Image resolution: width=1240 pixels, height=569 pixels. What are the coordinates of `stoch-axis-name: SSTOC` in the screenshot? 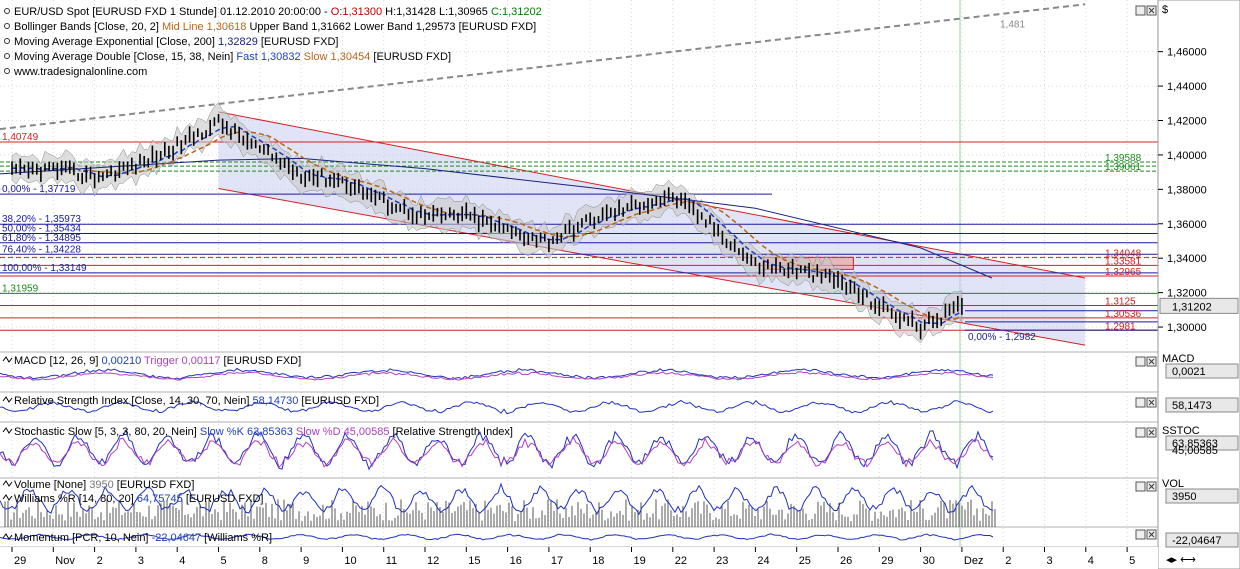 It's located at (1181, 431).